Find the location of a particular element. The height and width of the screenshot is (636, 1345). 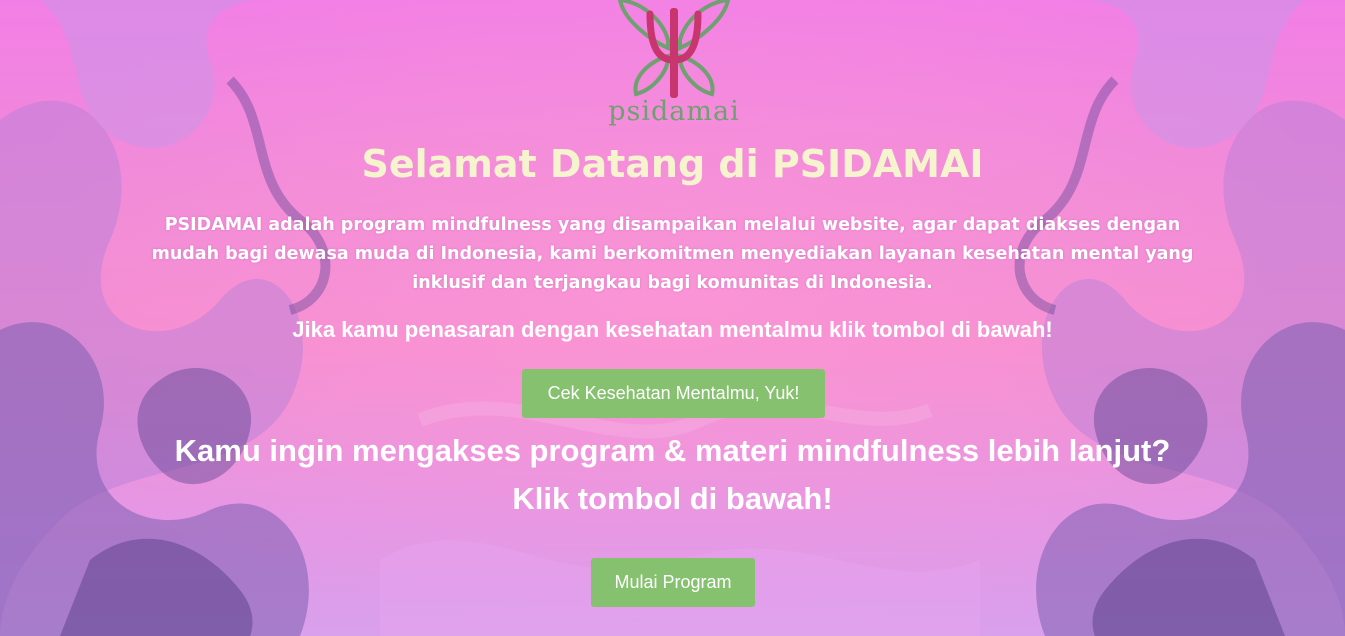

check-mental-health-button: Cek Kesehatan Mentalmu, Yuk! is located at coordinates (673, 393).